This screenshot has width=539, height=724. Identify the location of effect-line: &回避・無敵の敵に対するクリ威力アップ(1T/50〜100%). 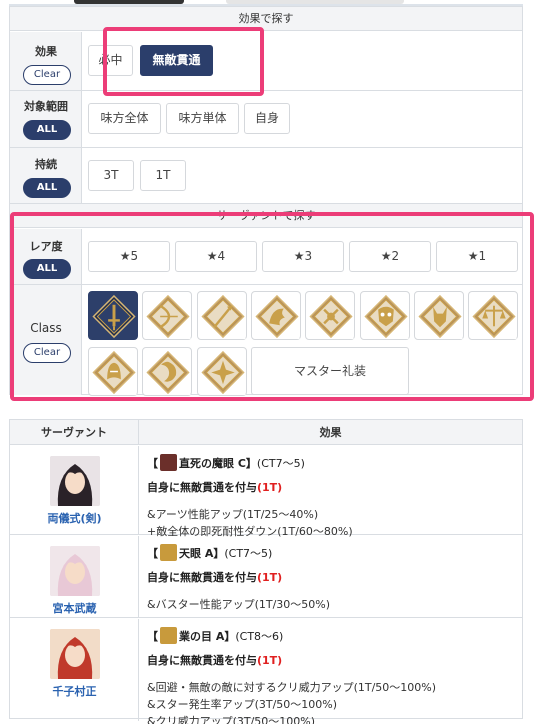
(292, 687).